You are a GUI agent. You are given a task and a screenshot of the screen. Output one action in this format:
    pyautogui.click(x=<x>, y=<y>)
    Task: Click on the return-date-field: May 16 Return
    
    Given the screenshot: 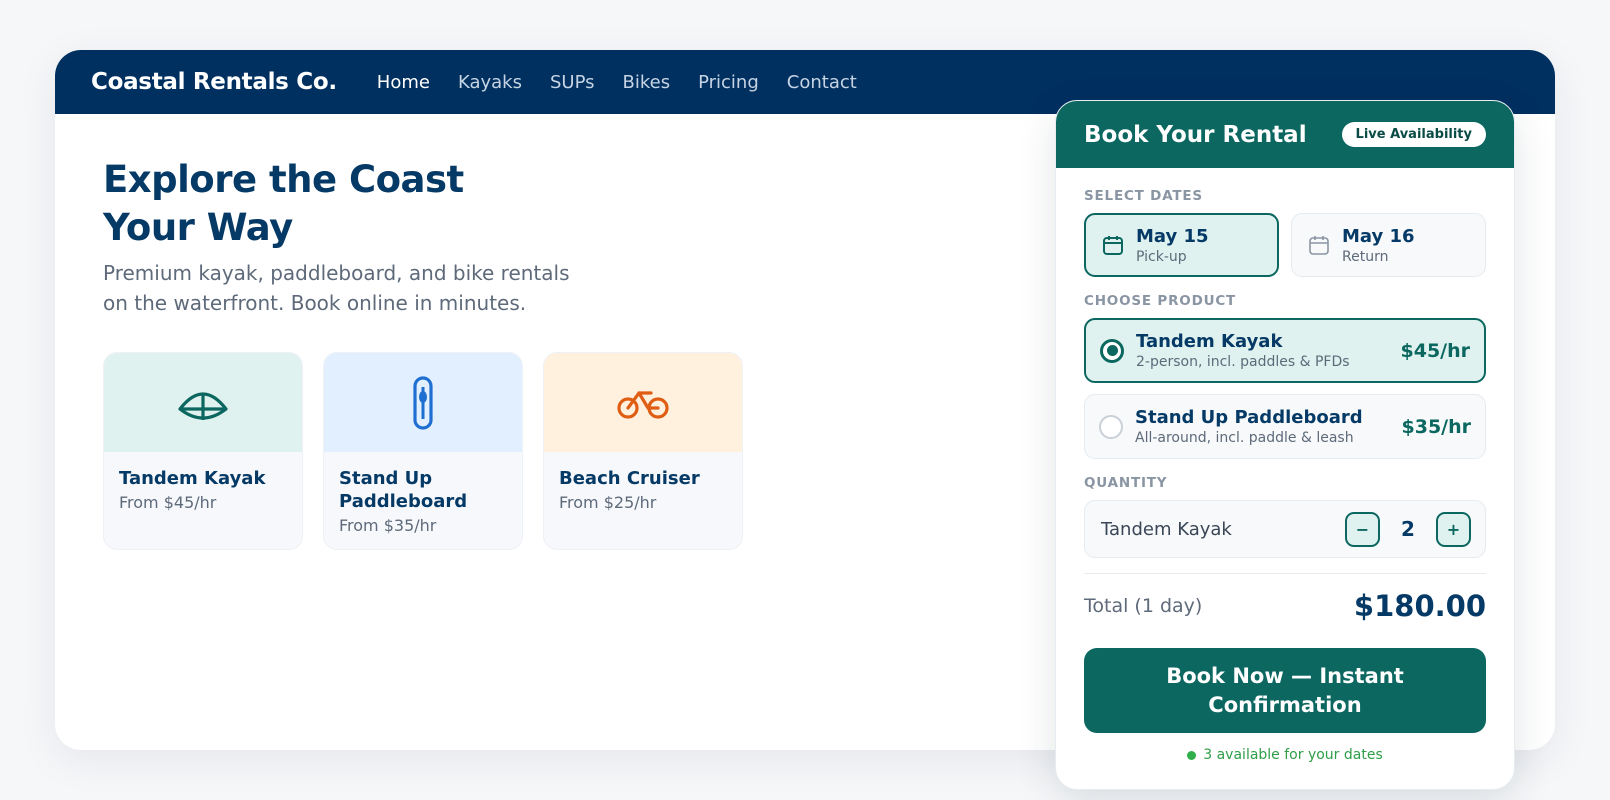 What is the action you would take?
    pyautogui.click(x=1388, y=245)
    